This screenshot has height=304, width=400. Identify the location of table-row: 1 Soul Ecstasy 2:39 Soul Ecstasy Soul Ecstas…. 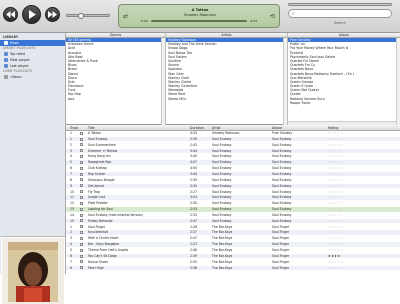
(233, 139).